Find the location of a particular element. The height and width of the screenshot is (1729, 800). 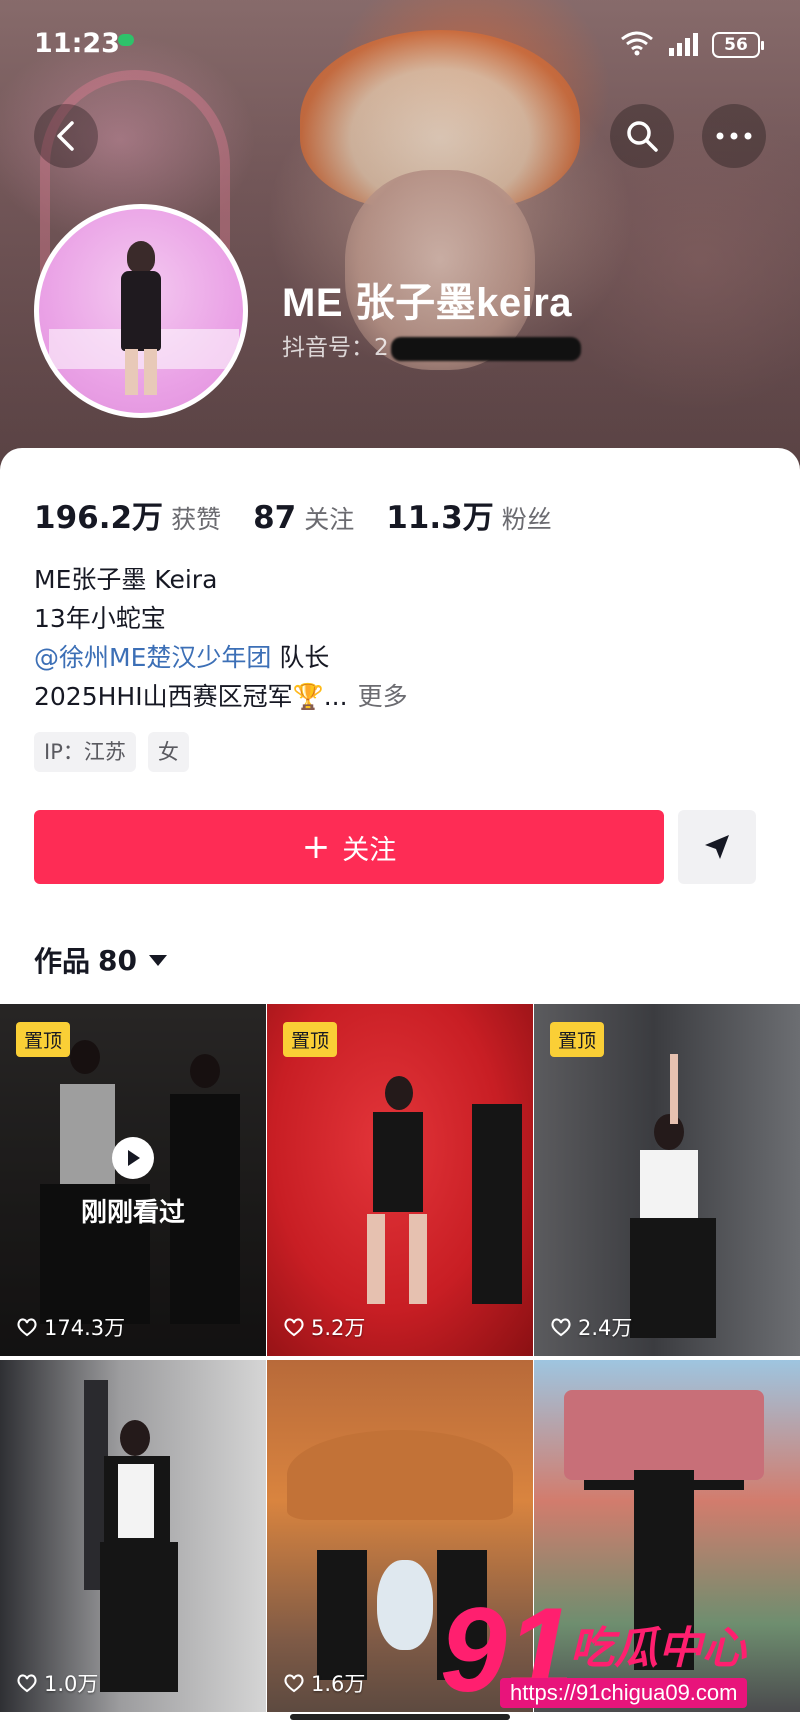

caret-down-icon is located at coordinates (157, 960).